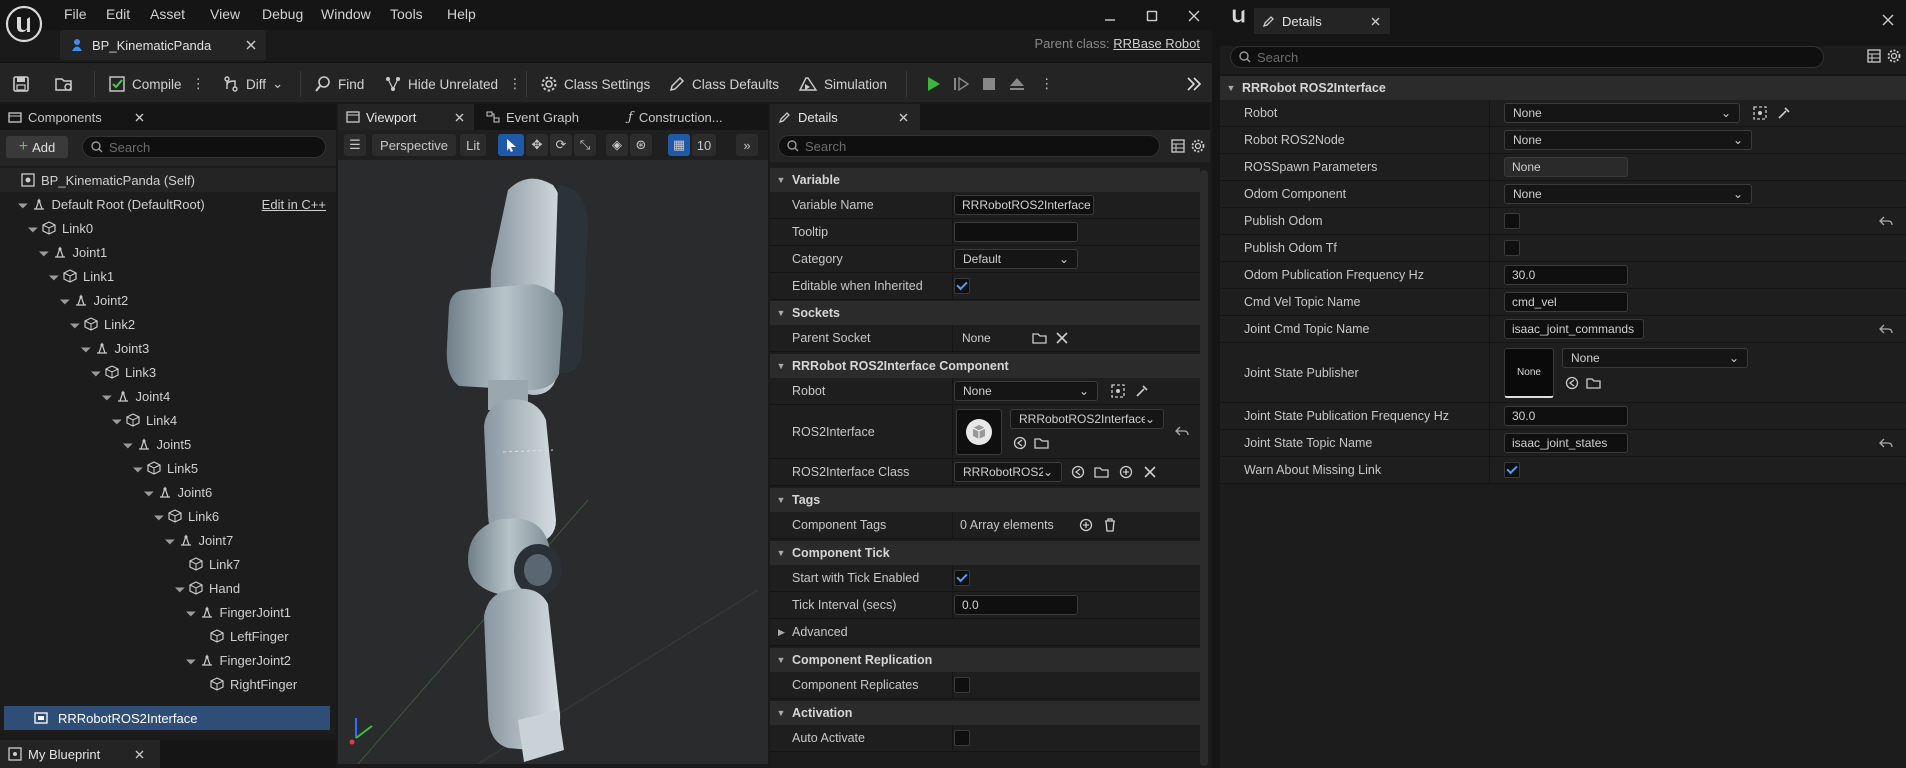  What do you see at coordinates (80, 117) in the screenshot?
I see `components-tab: Components` at bounding box center [80, 117].